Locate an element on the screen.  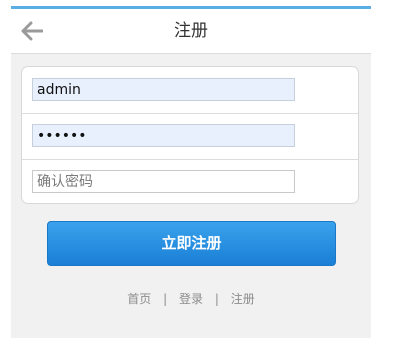
footer-link-login: 登录 is located at coordinates (191, 299).